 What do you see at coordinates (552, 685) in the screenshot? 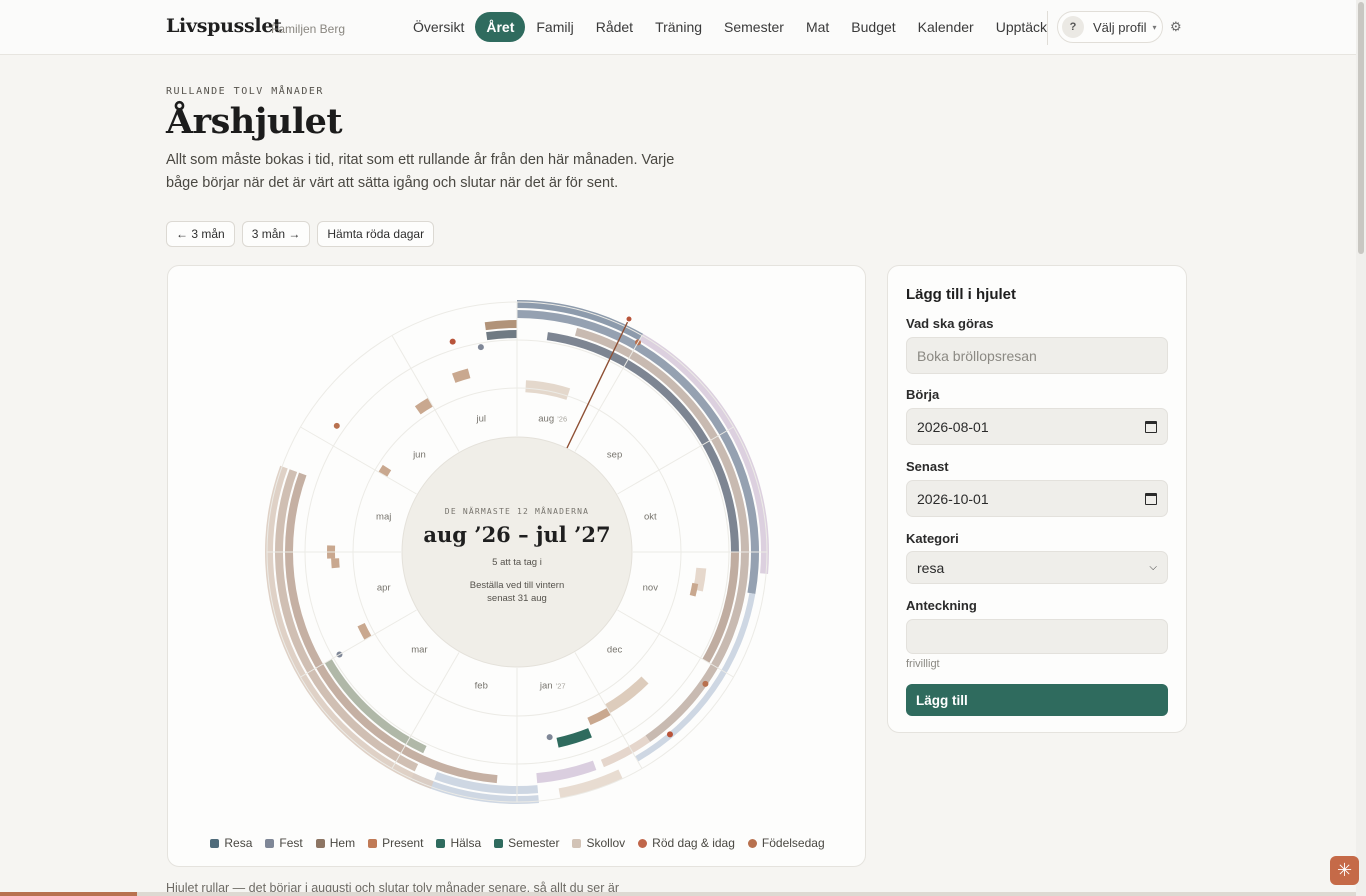
I see `wheel-month-label: jan ’27` at bounding box center [552, 685].